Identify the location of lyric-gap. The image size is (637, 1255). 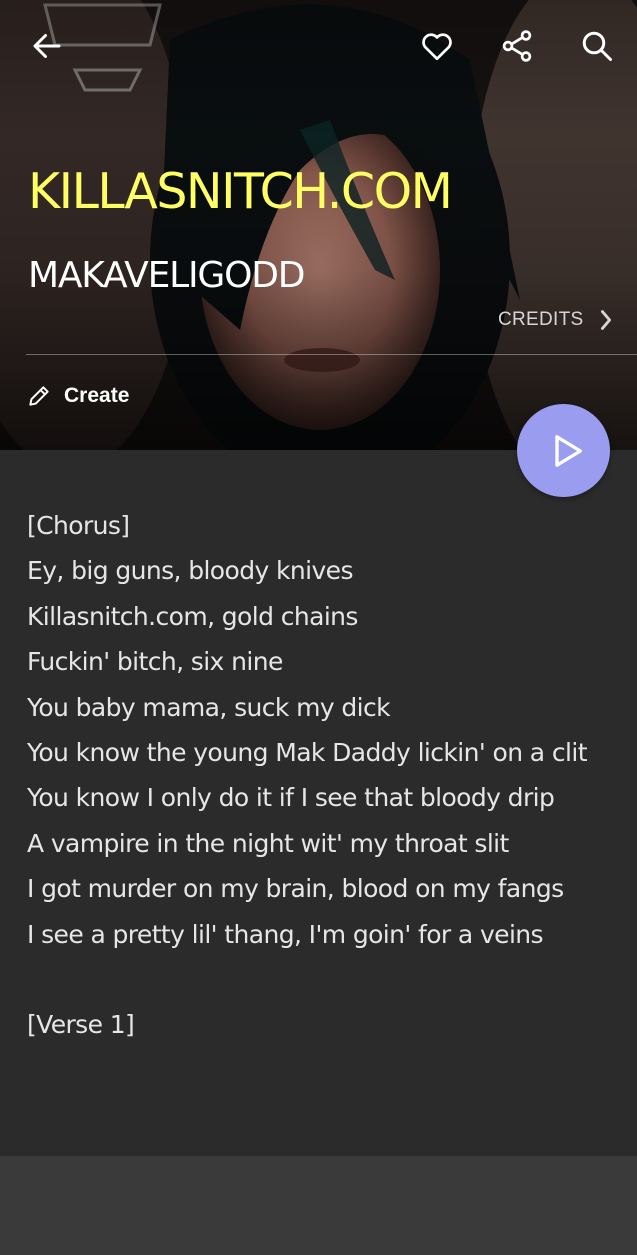
(322, 979).